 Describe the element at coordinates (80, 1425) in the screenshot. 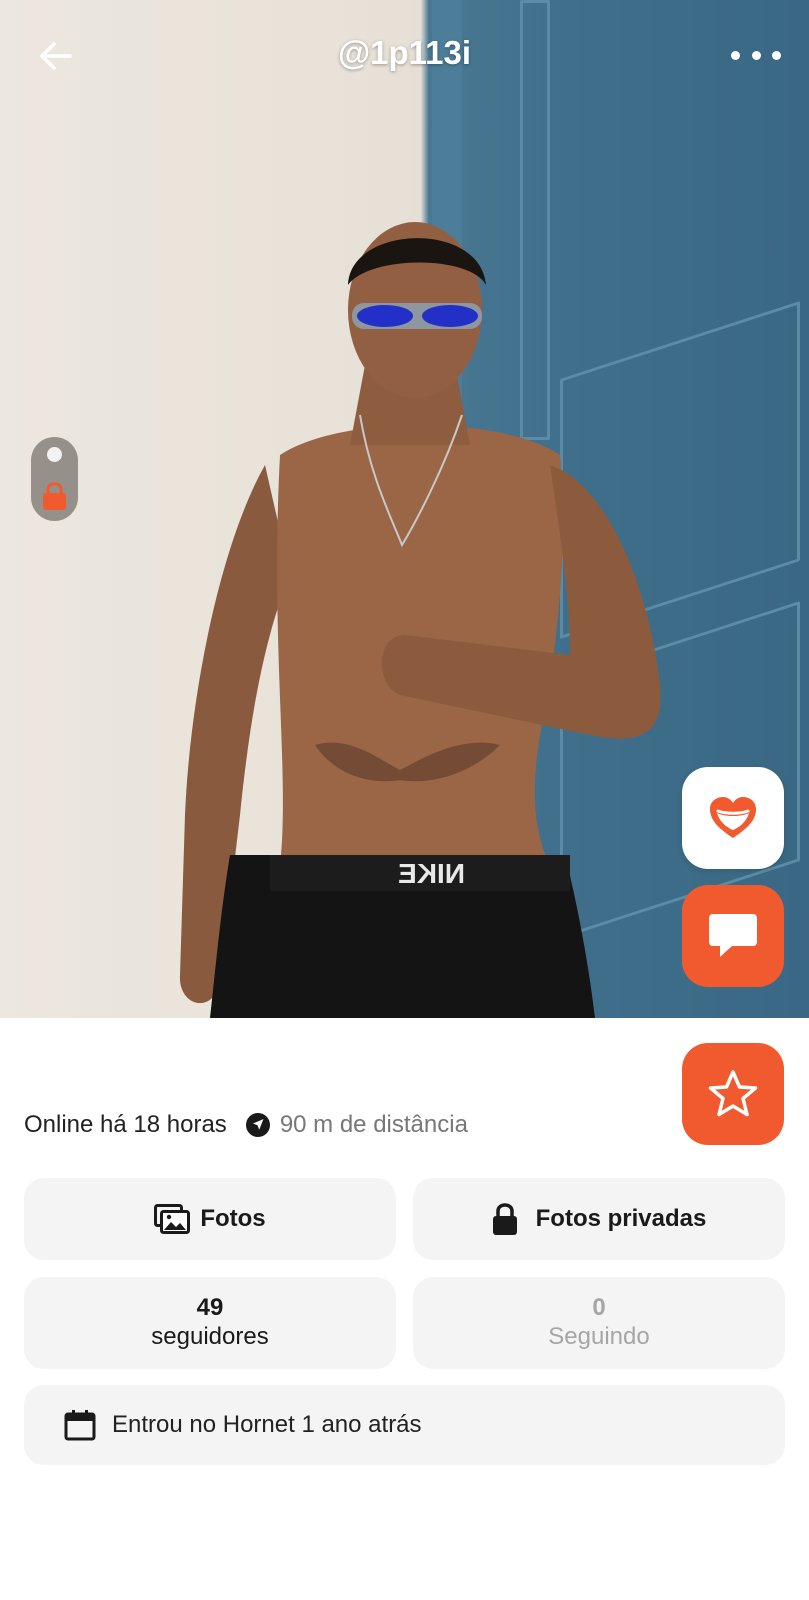

I see `calendar-icon` at that location.